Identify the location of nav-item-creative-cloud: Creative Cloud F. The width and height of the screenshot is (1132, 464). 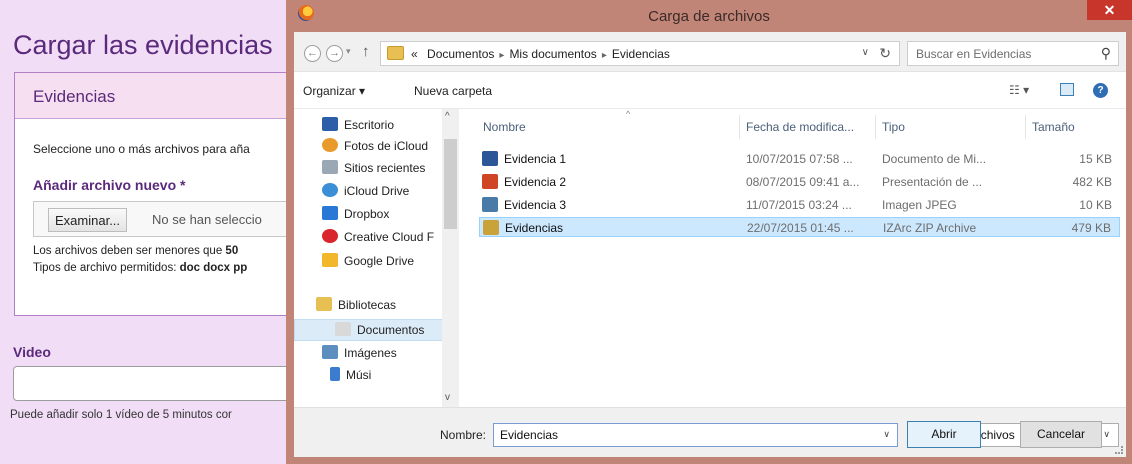
(378, 240).